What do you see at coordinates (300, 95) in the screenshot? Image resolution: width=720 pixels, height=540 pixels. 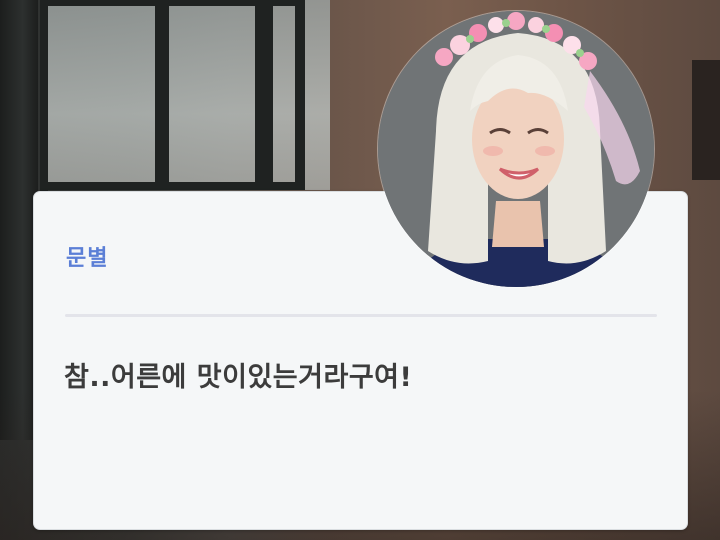 I see `window-frame-far` at bounding box center [300, 95].